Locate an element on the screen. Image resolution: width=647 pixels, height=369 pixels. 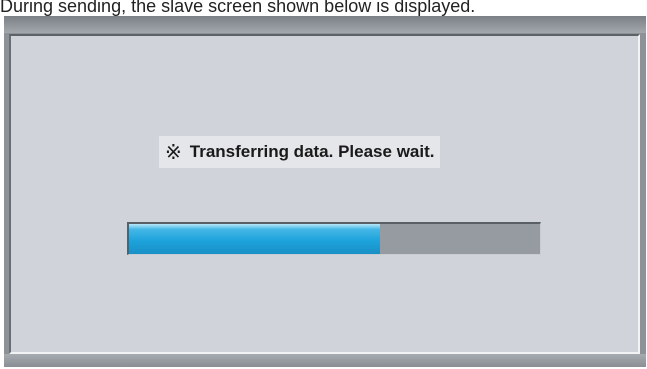
screen-top-bezel is located at coordinates (325, 24).